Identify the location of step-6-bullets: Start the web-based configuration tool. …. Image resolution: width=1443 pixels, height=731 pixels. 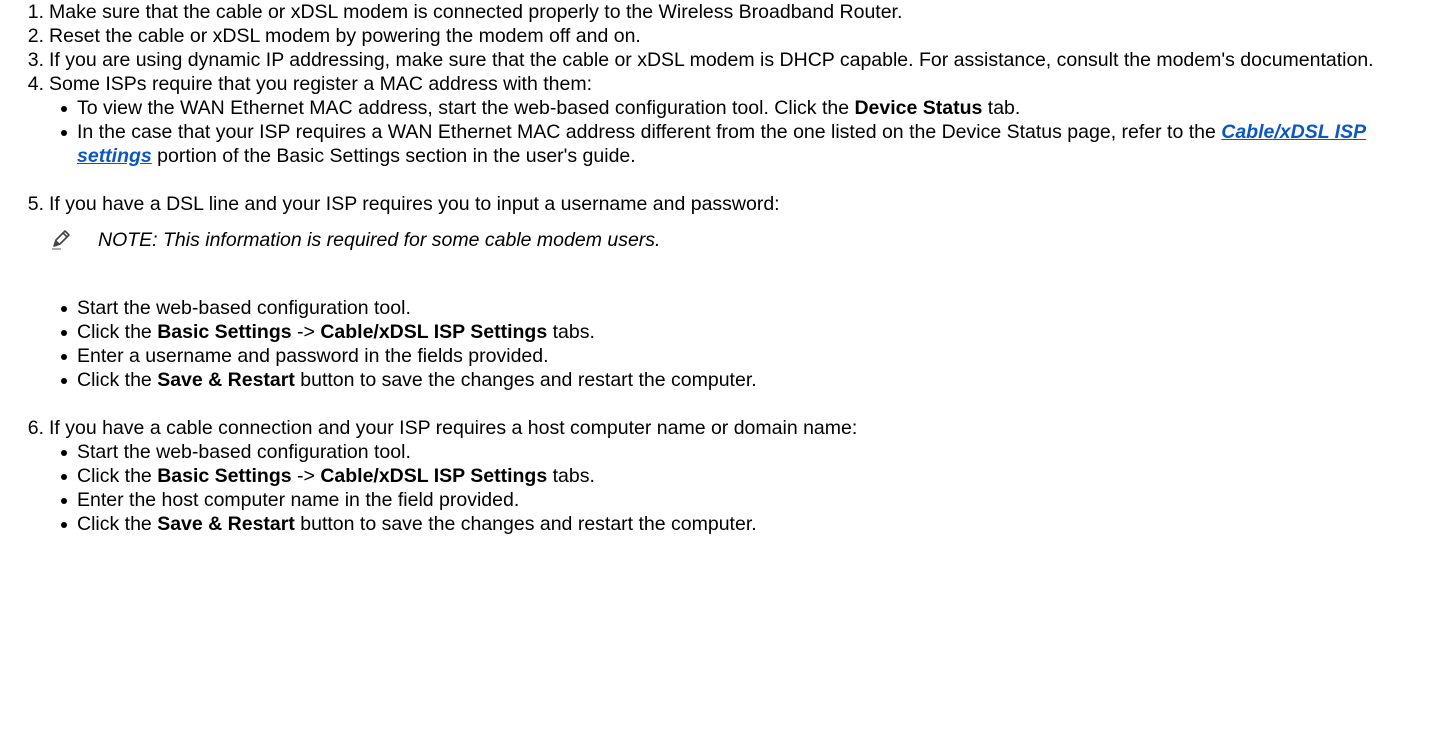
(721, 488).